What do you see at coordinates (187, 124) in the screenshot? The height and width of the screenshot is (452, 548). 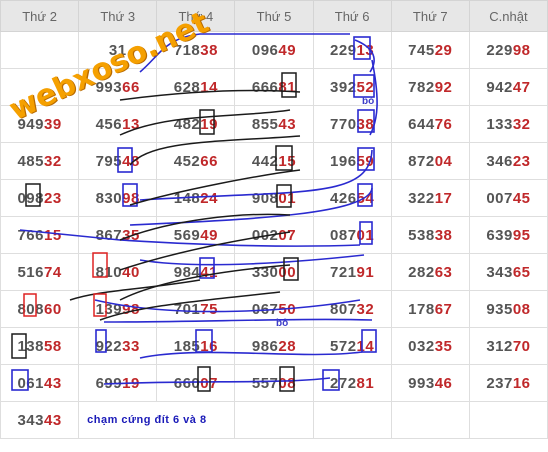 I see `result-head-digits: 482` at bounding box center [187, 124].